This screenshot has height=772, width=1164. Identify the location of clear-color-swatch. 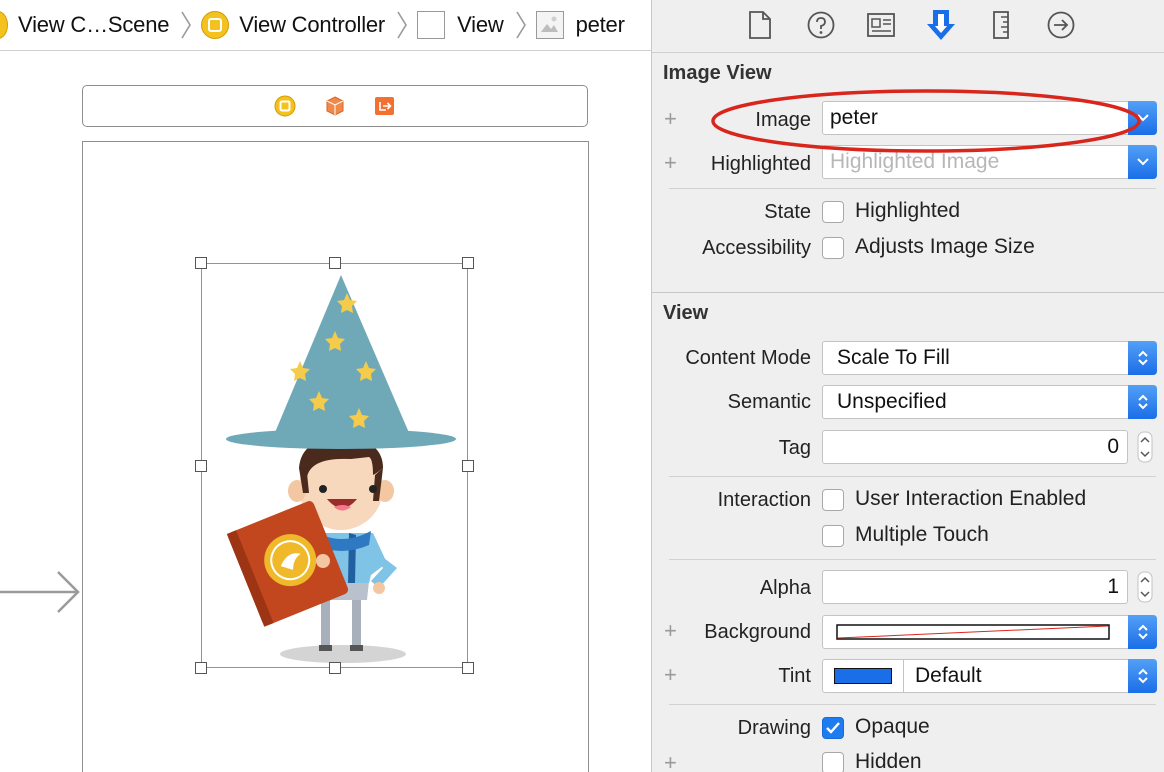
(973, 632).